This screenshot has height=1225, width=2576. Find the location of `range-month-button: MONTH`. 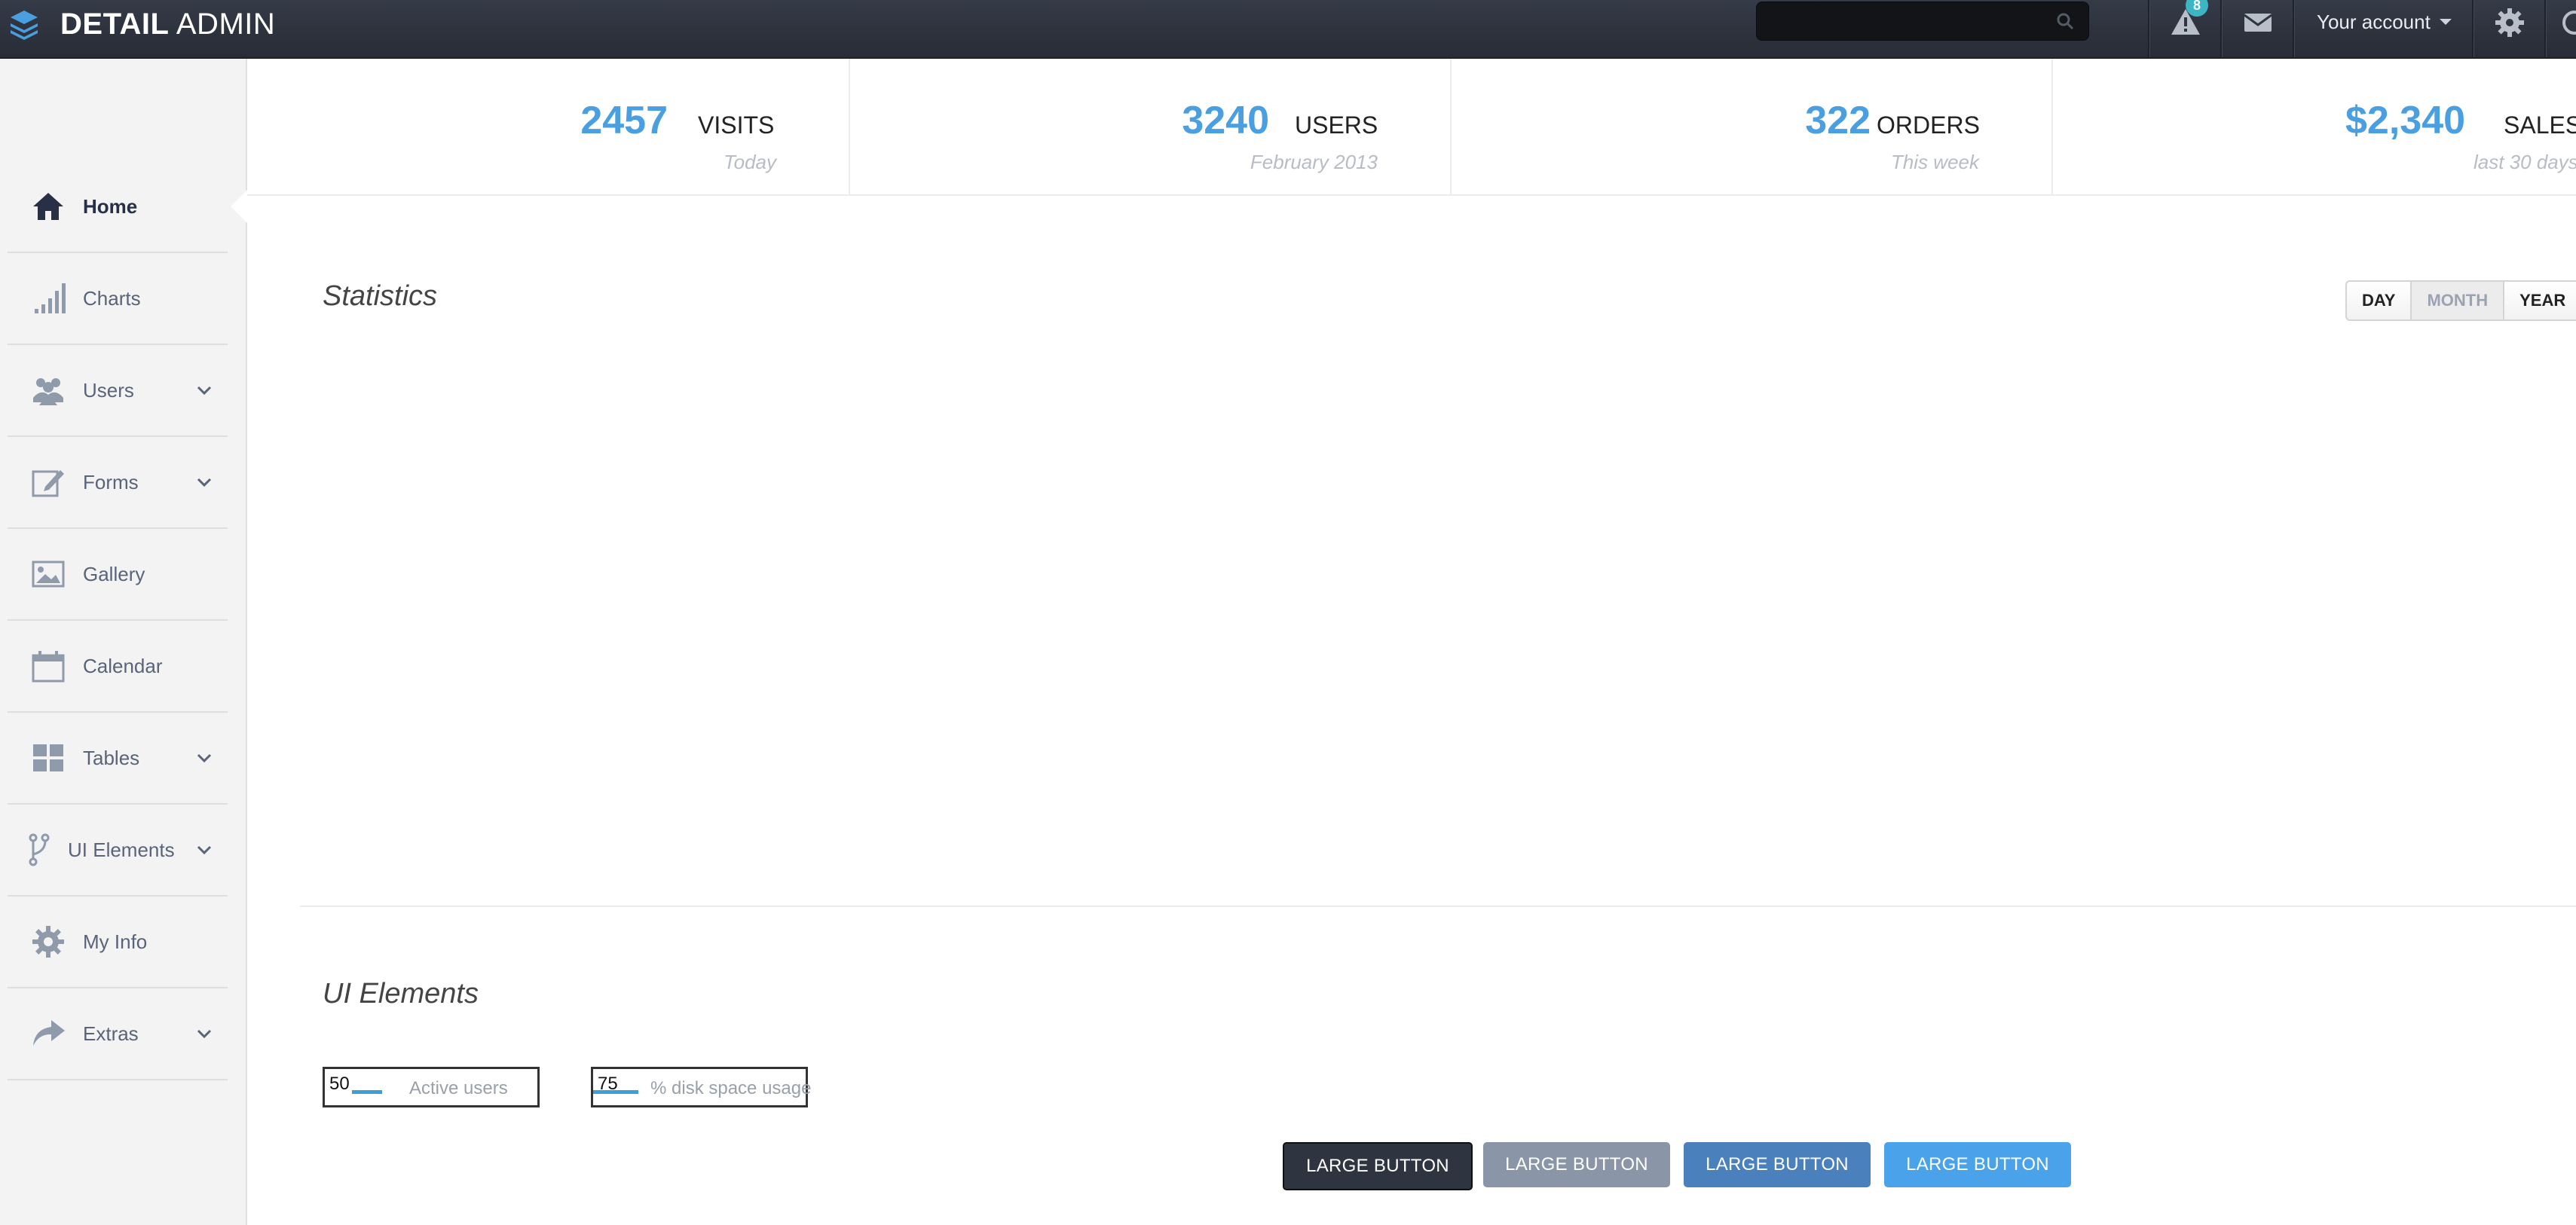

range-month-button: MONTH is located at coordinates (2459, 300).